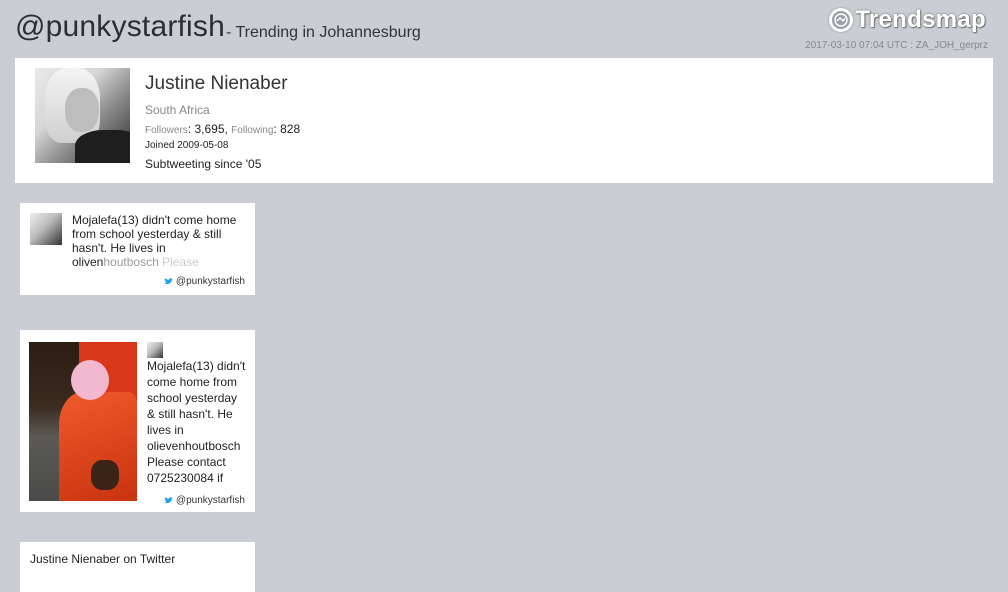 The height and width of the screenshot is (592, 1008). I want to click on followers-value: 3,695, so click(209, 129).